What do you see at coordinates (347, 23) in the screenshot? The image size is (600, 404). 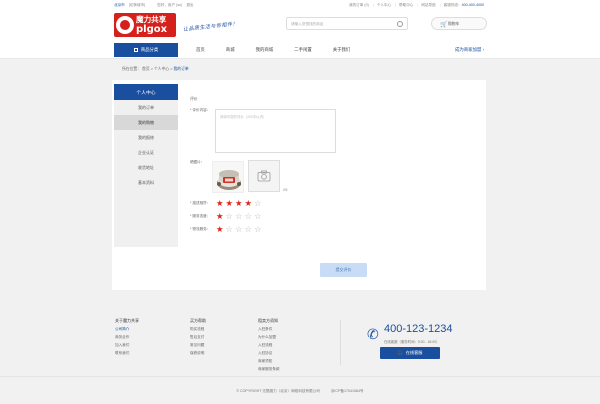 I see `search-input: 请输入您想找的商品` at bounding box center [347, 23].